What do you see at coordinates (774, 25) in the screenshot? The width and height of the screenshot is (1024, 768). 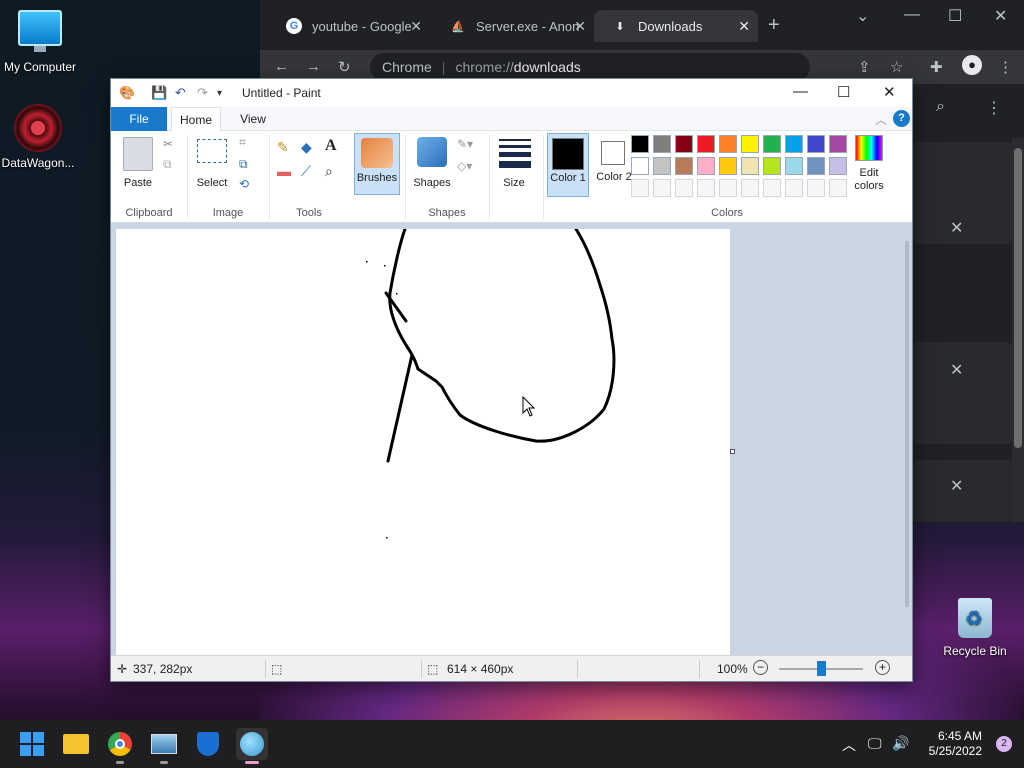 I see `new-tab-button: +` at bounding box center [774, 25].